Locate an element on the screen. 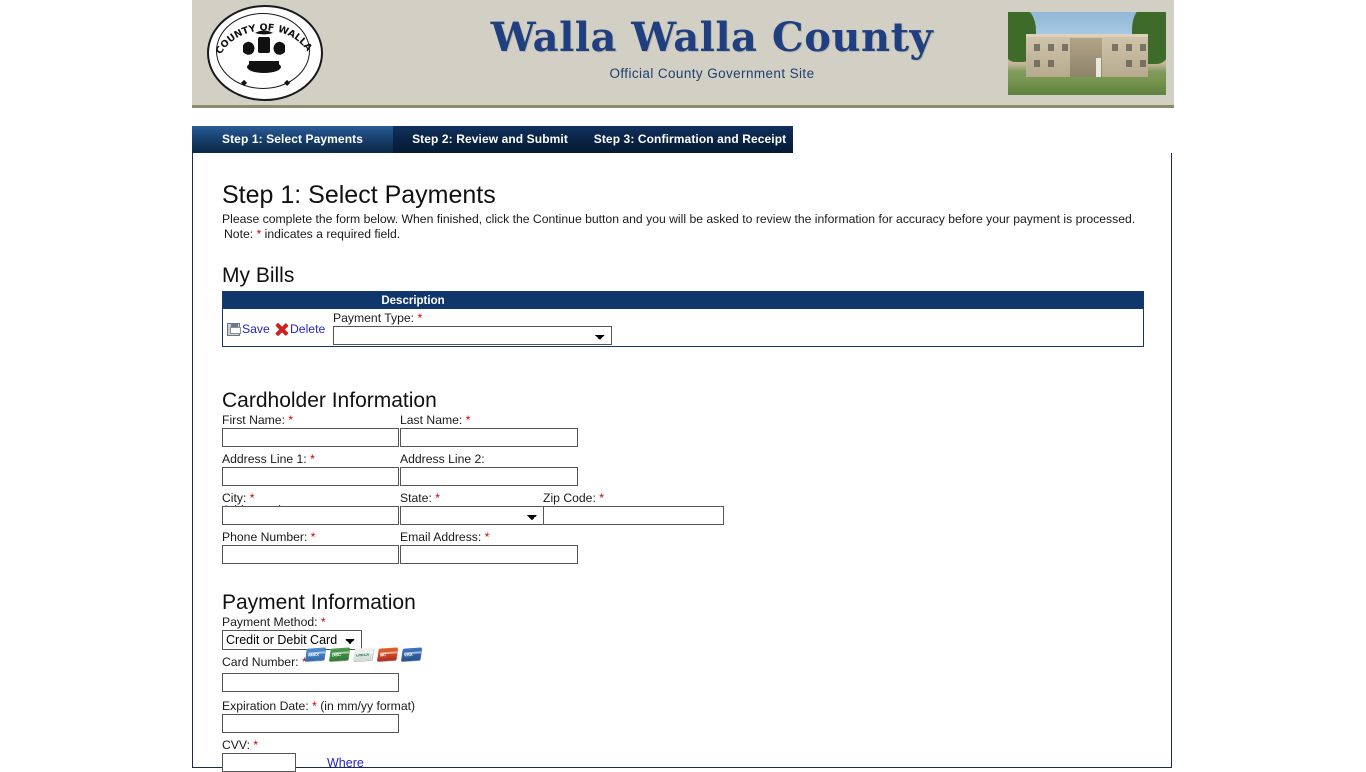  address-line-1-field-group: Address Line 1: * is located at coordinates (310, 469).